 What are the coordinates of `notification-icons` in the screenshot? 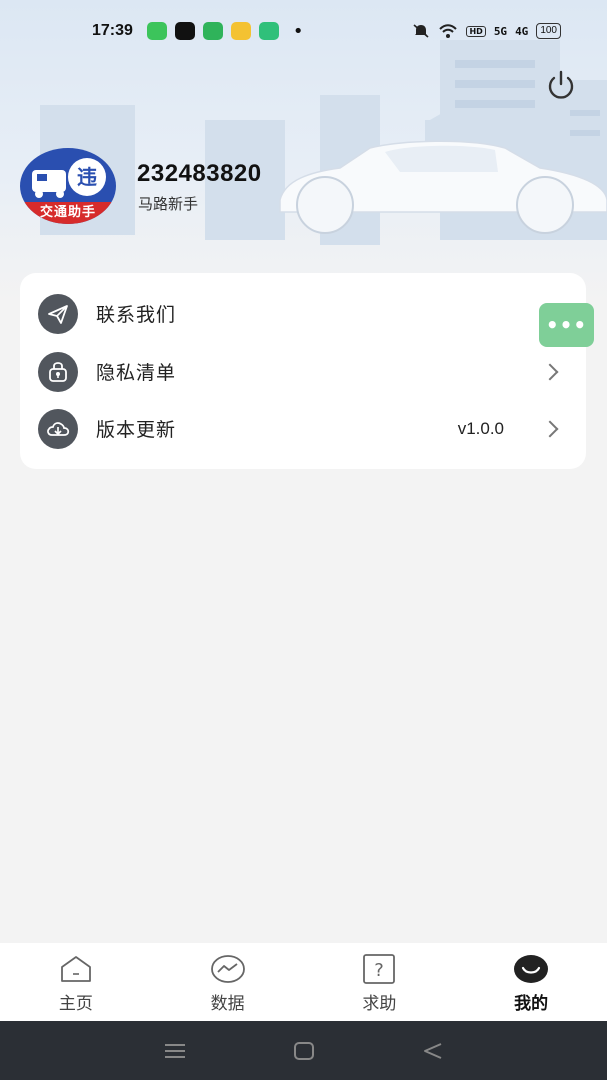 It's located at (212, 31).